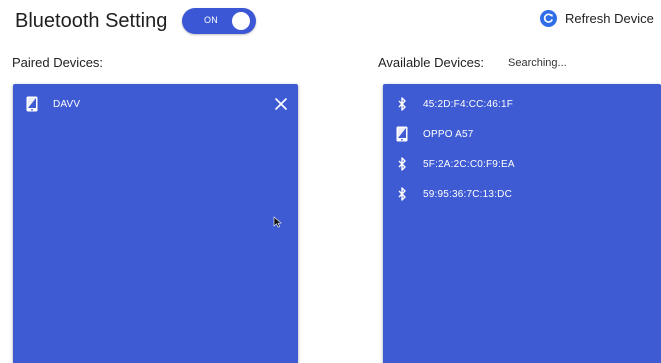 Image resolution: width=661 pixels, height=363 pixels. What do you see at coordinates (211, 20) in the screenshot?
I see `toggle-label: ON` at bounding box center [211, 20].